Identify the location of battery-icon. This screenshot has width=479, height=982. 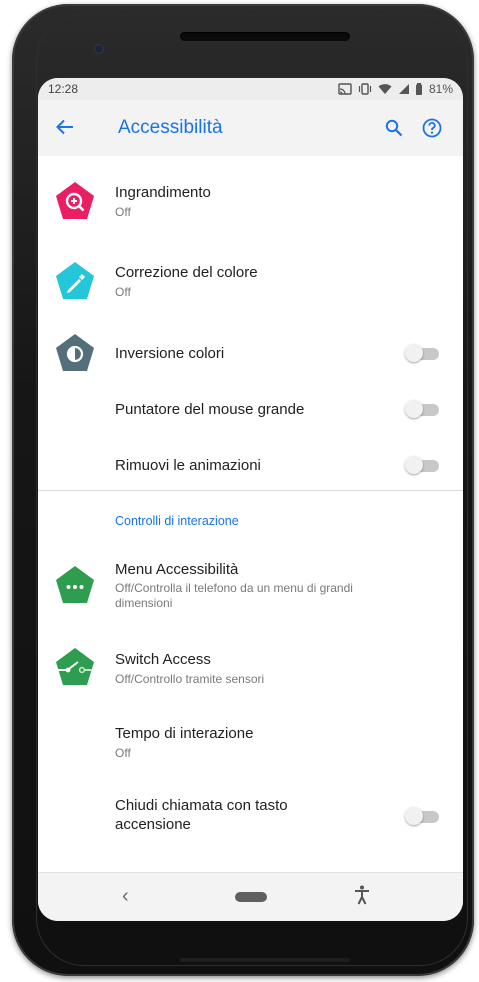
(418, 89).